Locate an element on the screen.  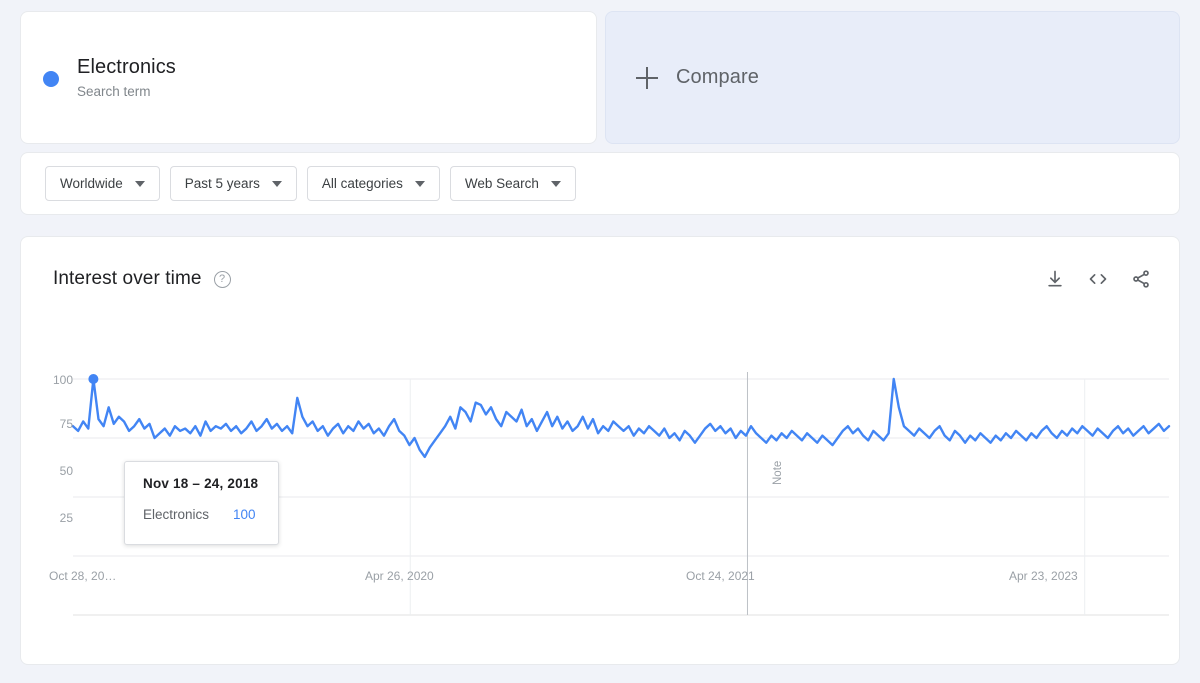
page-title: Interest over time is located at coordinates (127, 278).